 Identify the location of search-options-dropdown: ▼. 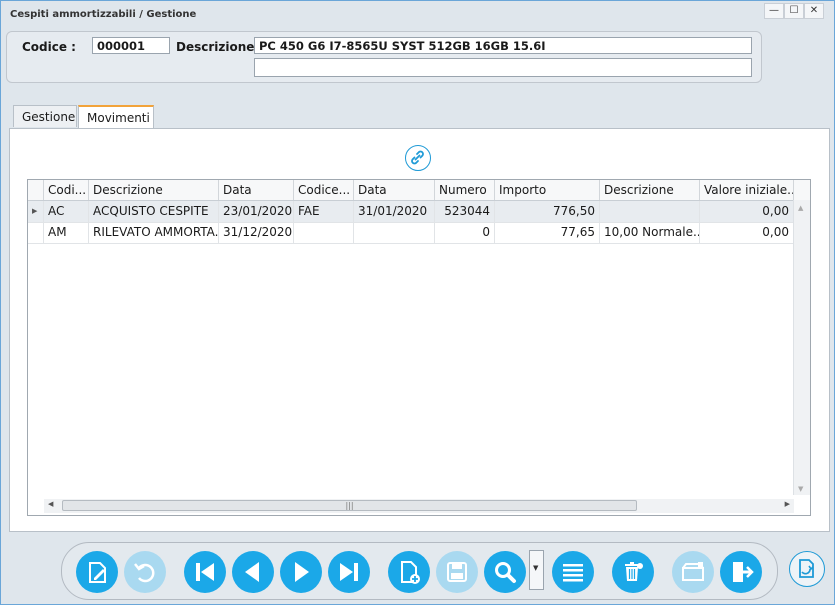
(536, 570).